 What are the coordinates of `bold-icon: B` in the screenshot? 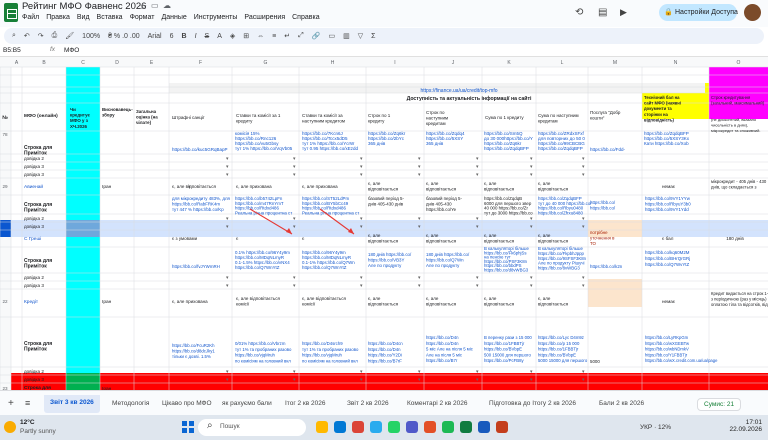 It's located at (184, 36).